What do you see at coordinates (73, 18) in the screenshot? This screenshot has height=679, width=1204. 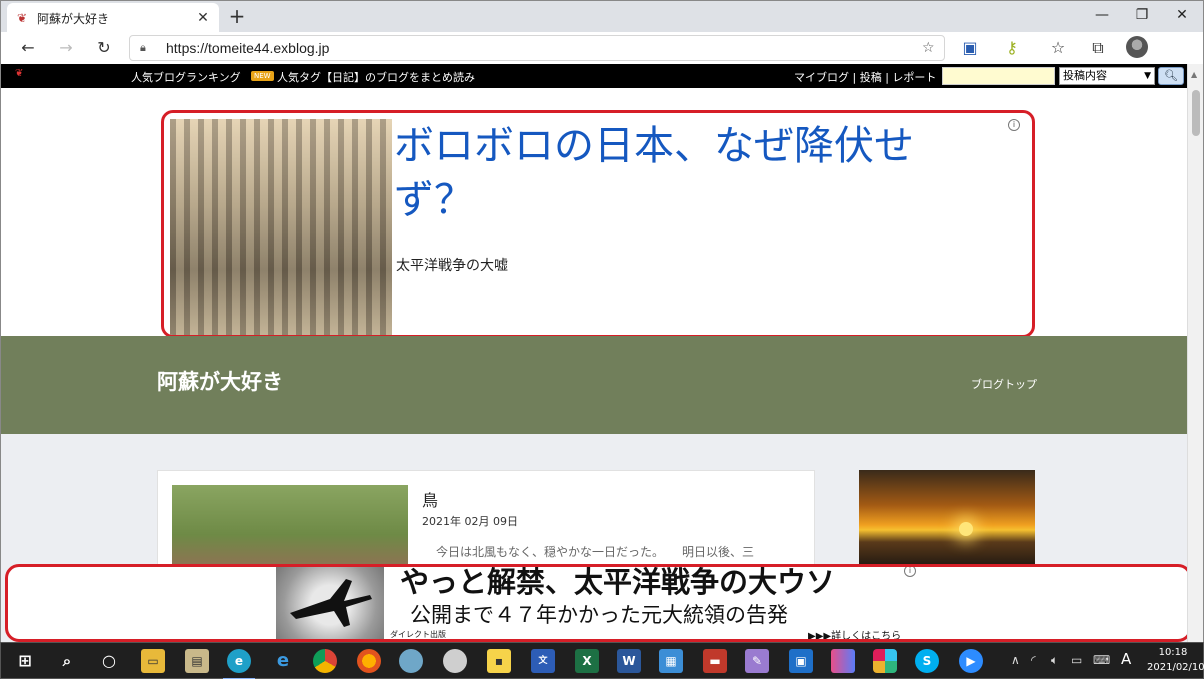 I see `tab-title: 阿蘇が大好き` at bounding box center [73, 18].